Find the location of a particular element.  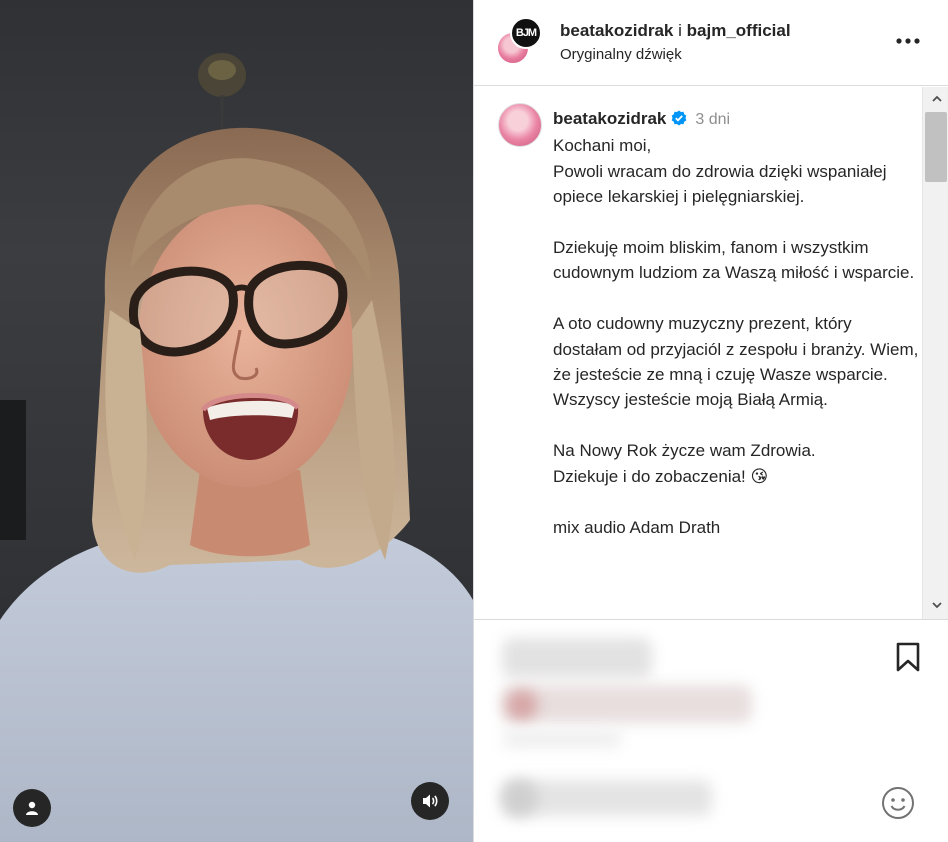

author-link-beatakozidrak: beatakozidrak is located at coordinates (616, 30).